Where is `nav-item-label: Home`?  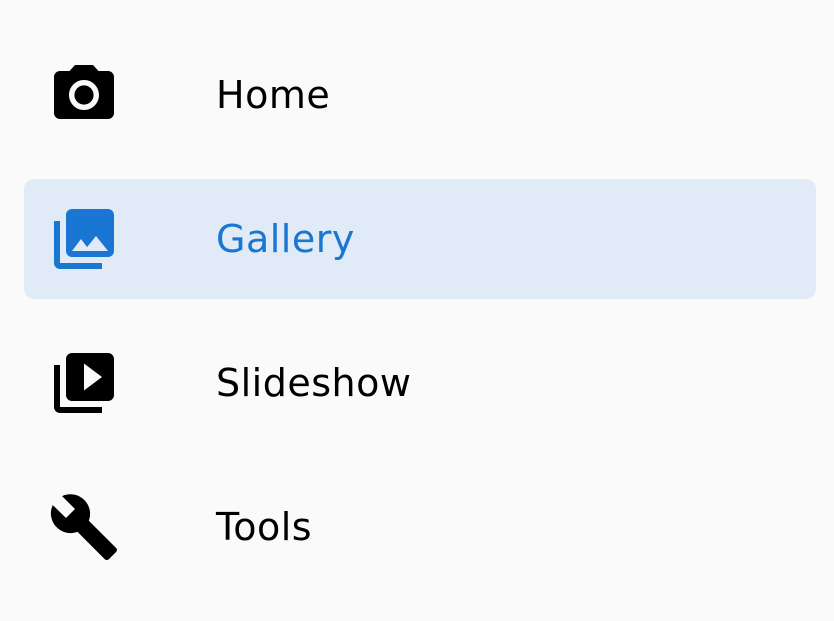 nav-item-label: Home is located at coordinates (273, 95).